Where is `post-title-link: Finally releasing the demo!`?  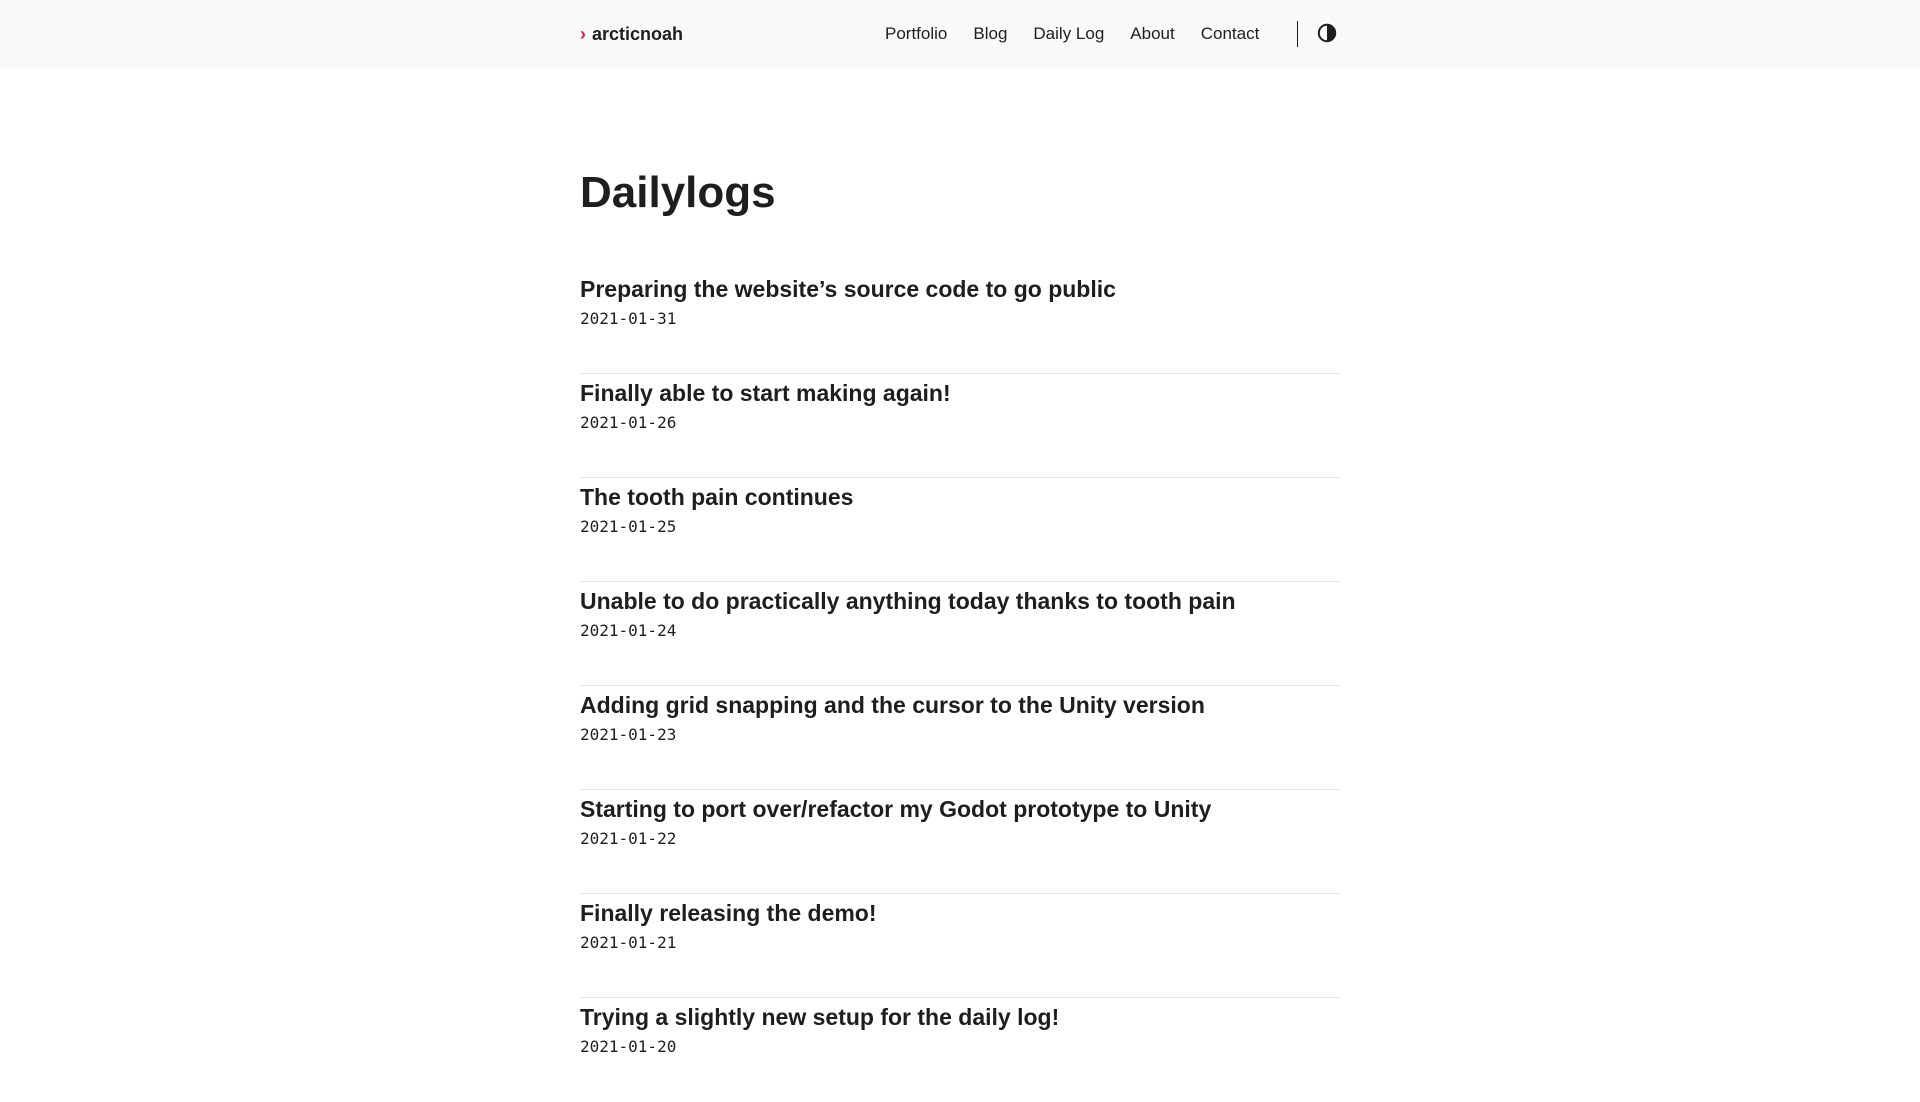
post-title-link: Finally releasing the demo! is located at coordinates (960, 913).